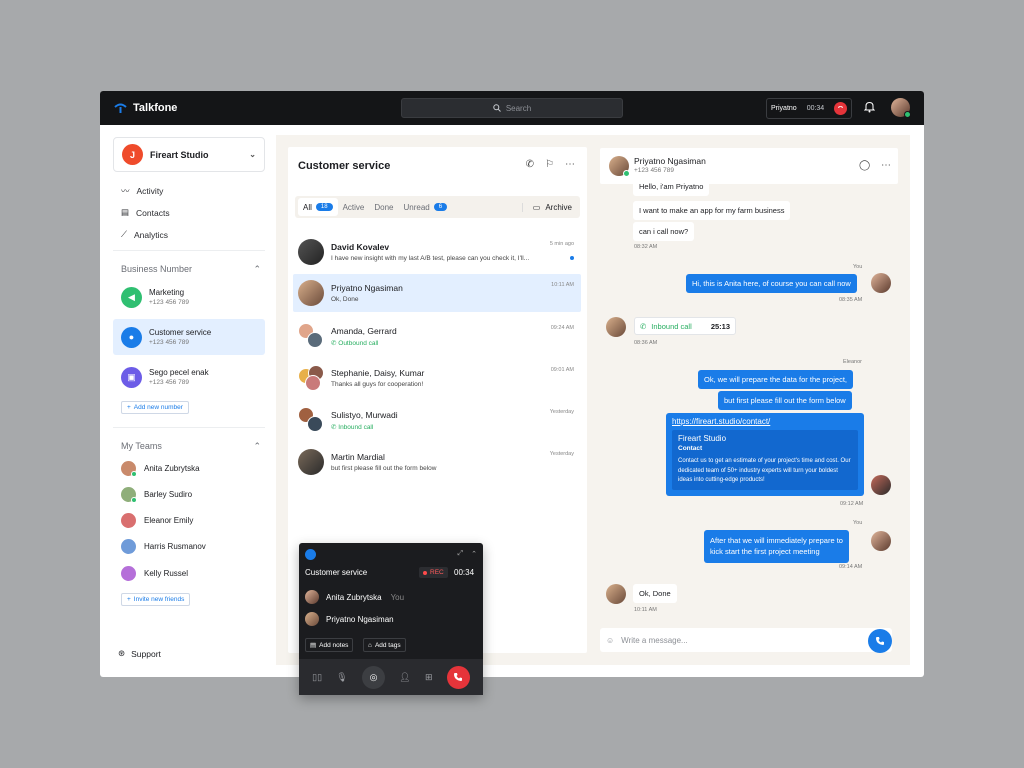 This screenshot has height=768, width=1024. Describe the element at coordinates (189, 250) in the screenshot. I see `divider` at that location.